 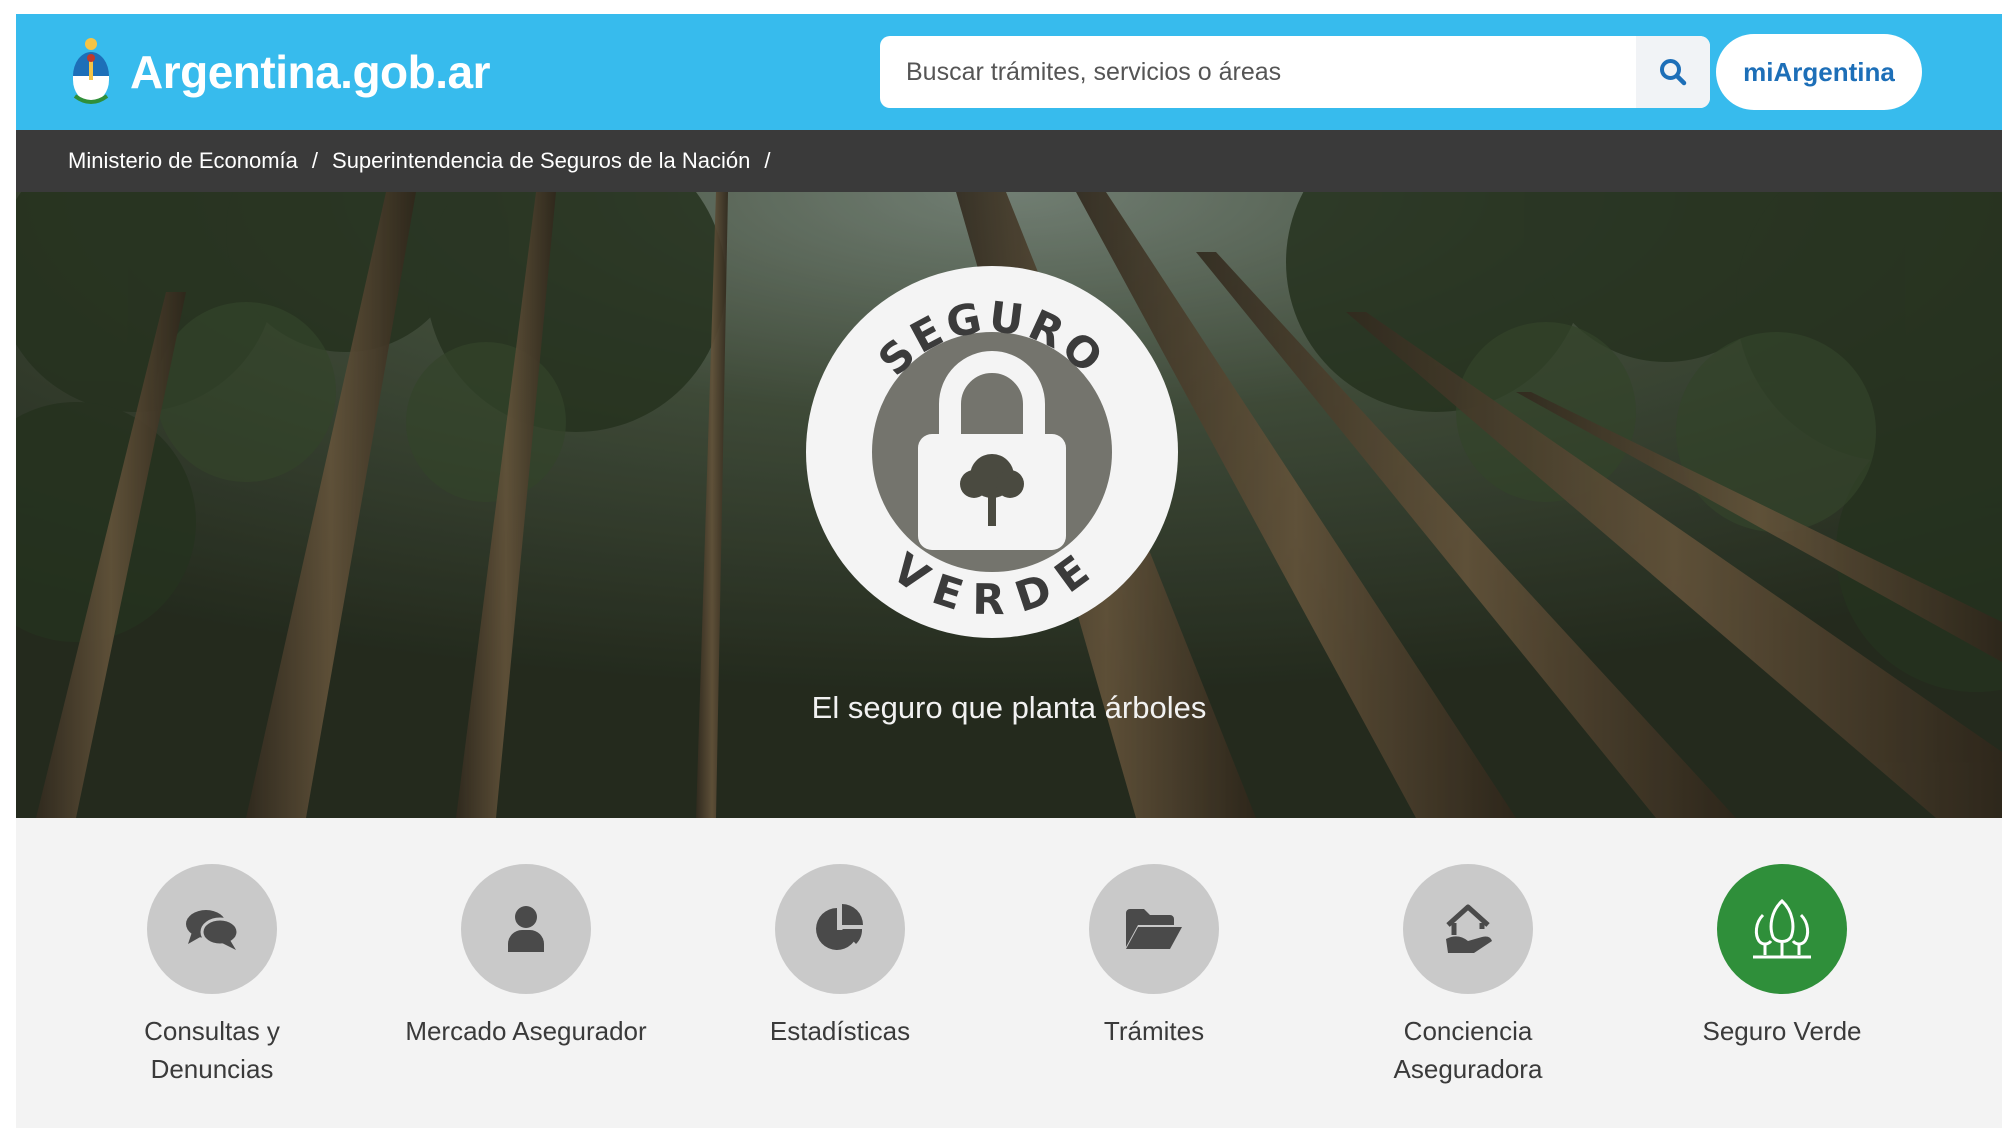 What do you see at coordinates (992, 452) in the screenshot?
I see `seguro-verde-badge-logo: SEGURO VERDE` at bounding box center [992, 452].